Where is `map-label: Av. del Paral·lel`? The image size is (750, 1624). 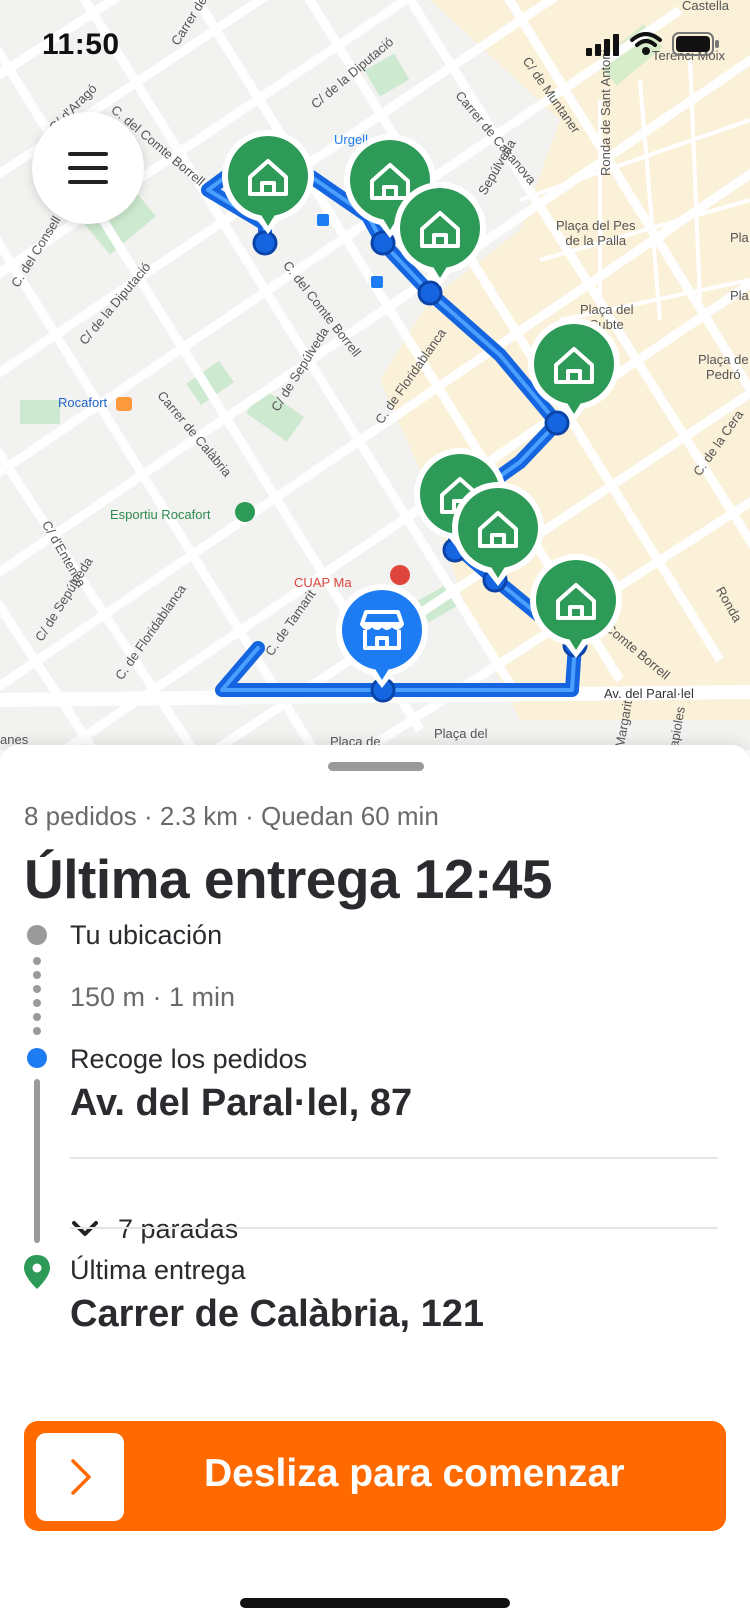 map-label: Av. del Paral·lel is located at coordinates (649, 693).